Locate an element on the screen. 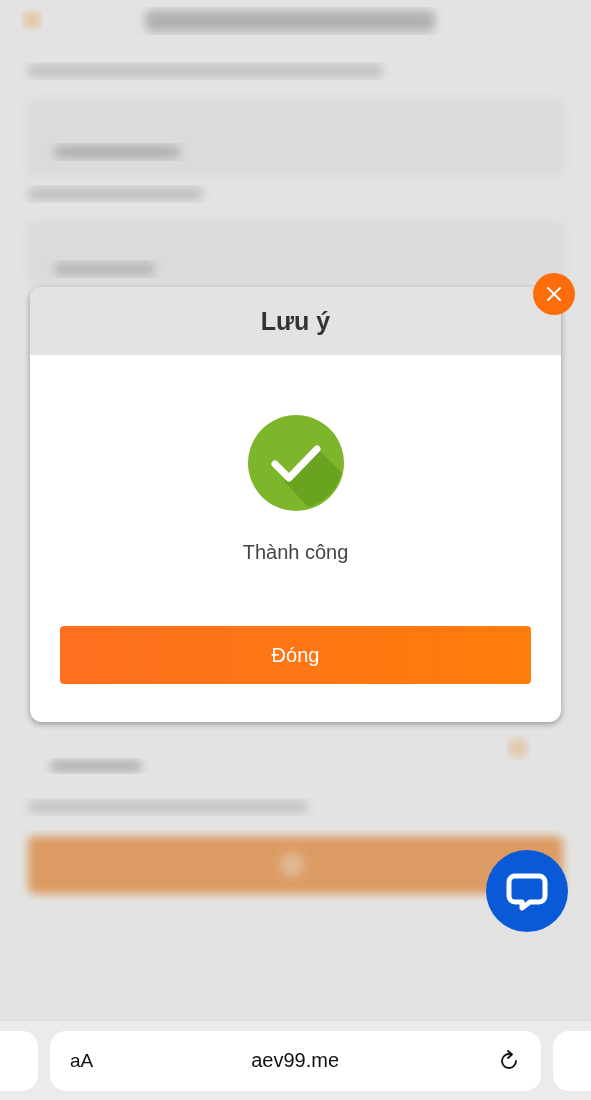 The image size is (591, 1100). close-icon is located at coordinates (554, 294).